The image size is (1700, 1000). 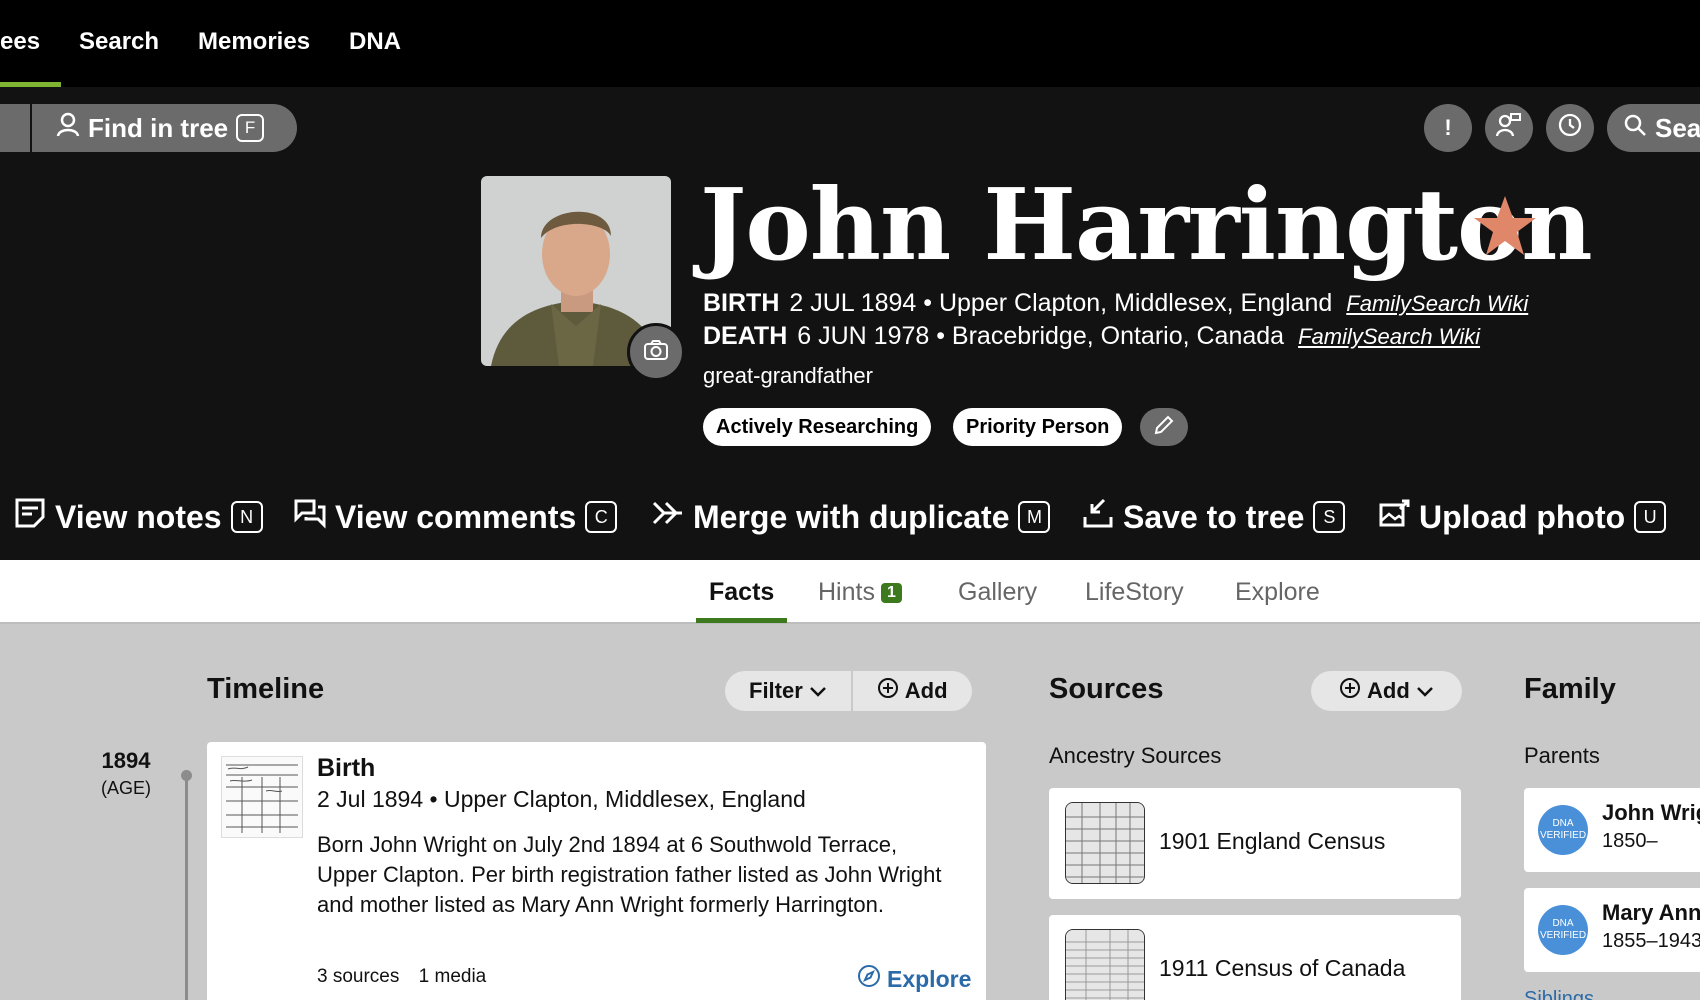 What do you see at coordinates (846, 592) in the screenshot?
I see `tab-hints-label: Hints` at bounding box center [846, 592].